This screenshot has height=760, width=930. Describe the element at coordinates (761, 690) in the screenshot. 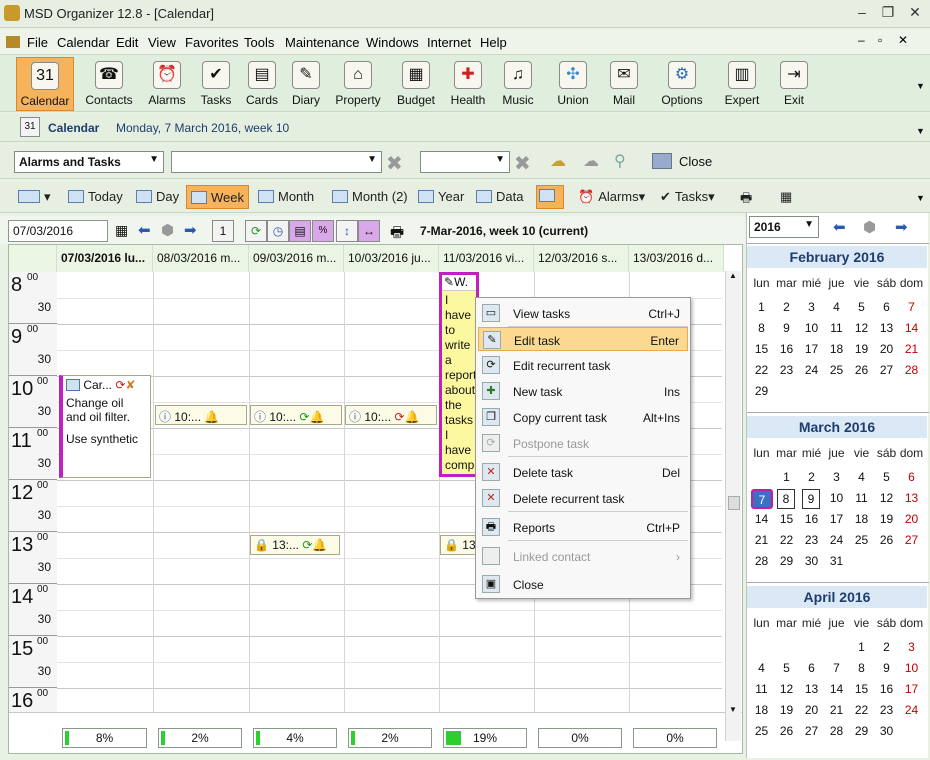

I see `calendar-day: 11` at that location.